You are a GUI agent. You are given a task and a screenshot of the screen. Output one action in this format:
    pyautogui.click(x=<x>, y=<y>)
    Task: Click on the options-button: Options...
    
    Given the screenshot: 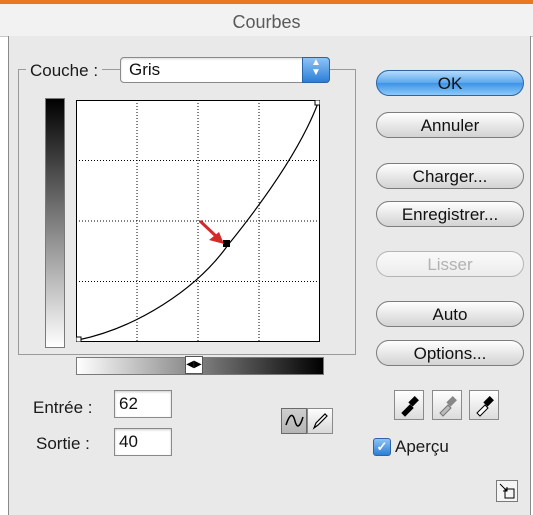 What is the action you would take?
    pyautogui.click(x=450, y=353)
    